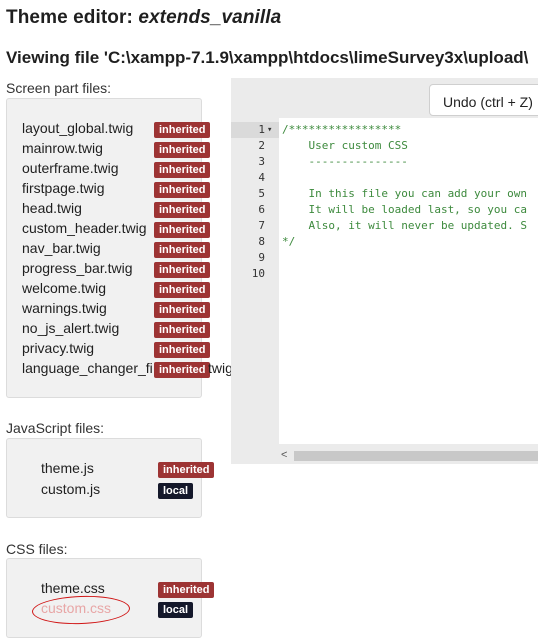  I want to click on file-link-no-js-alert: no_js_alert.twig, so click(70, 329).